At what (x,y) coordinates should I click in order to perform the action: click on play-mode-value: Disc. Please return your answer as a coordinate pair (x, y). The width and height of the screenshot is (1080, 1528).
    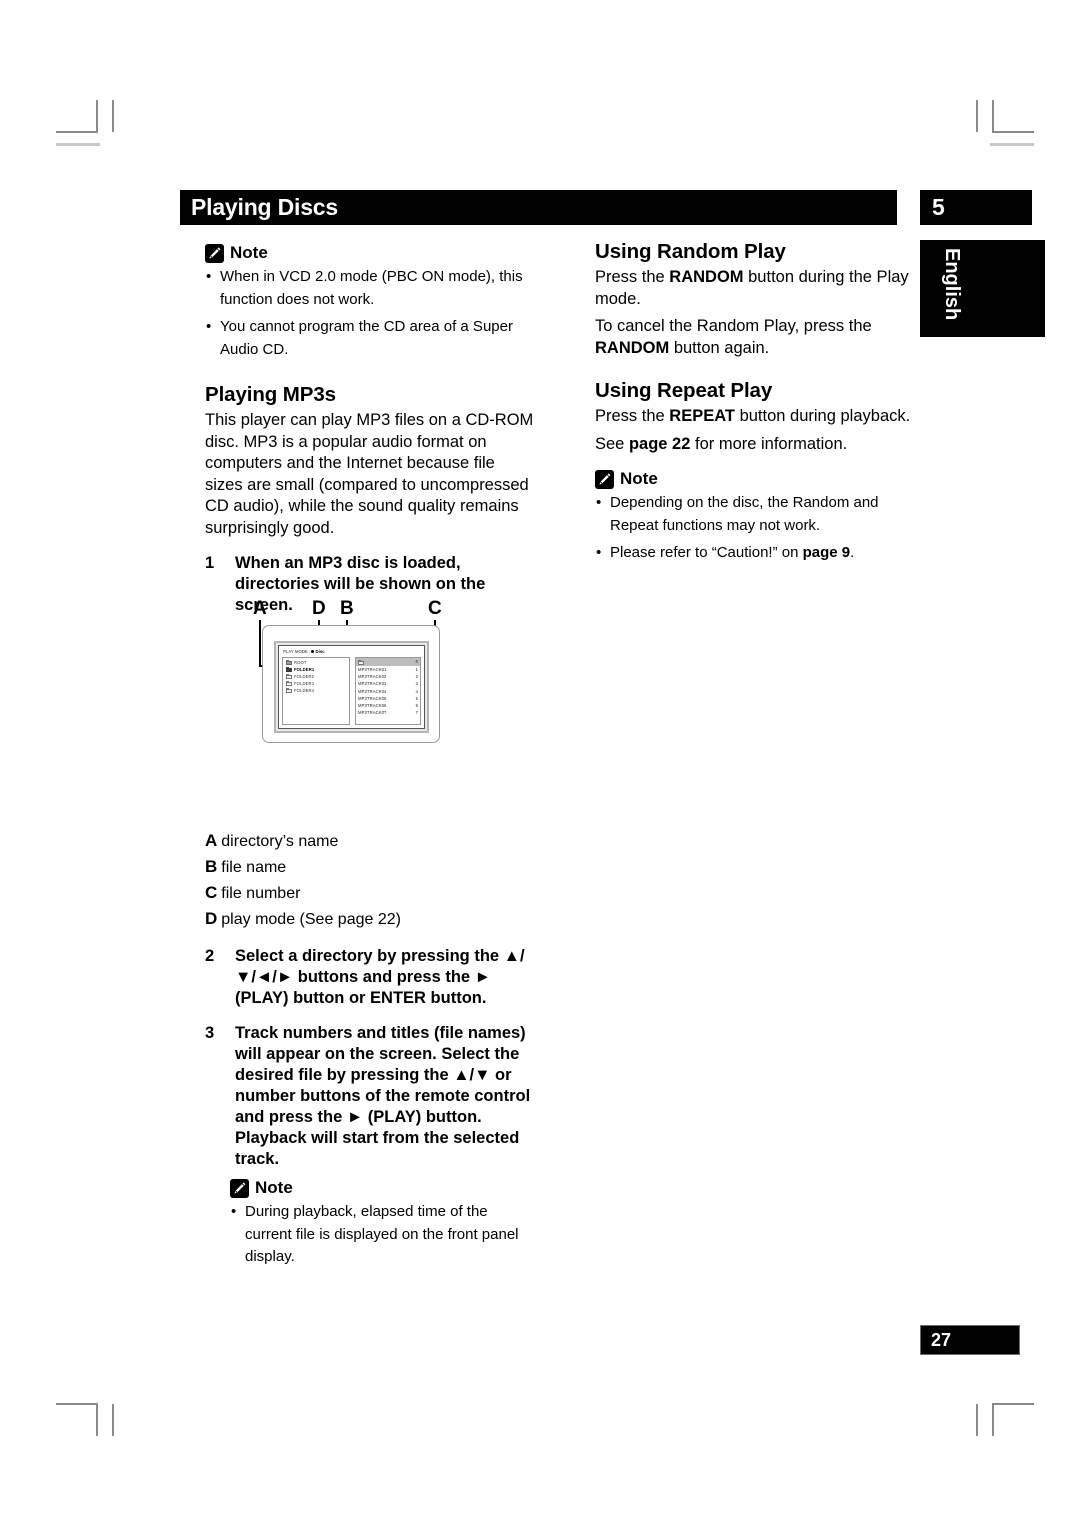
    Looking at the image, I should click on (320, 651).